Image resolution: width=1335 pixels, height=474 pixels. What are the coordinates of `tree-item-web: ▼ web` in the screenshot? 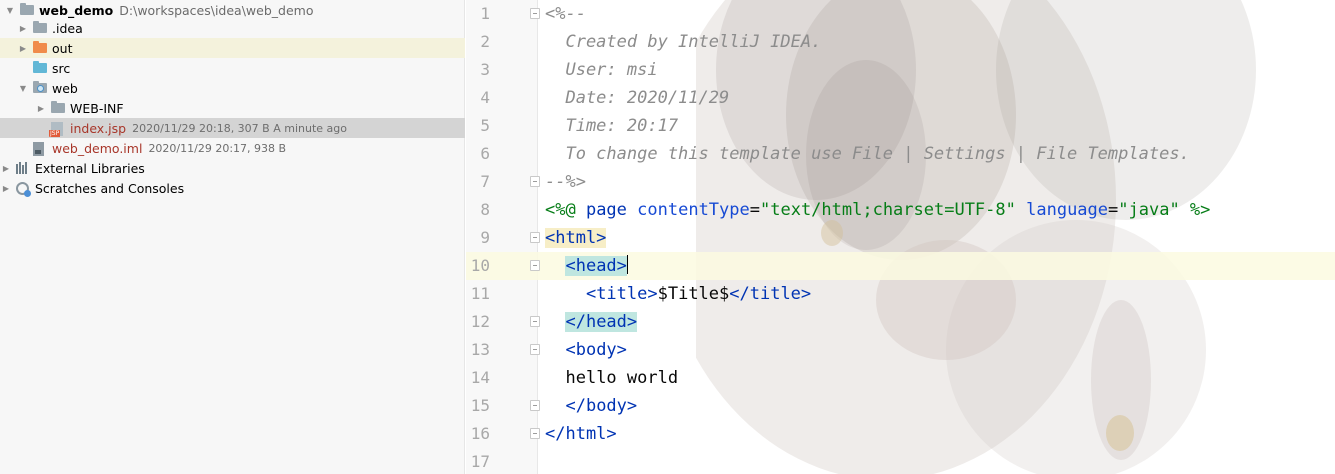 It's located at (232, 88).